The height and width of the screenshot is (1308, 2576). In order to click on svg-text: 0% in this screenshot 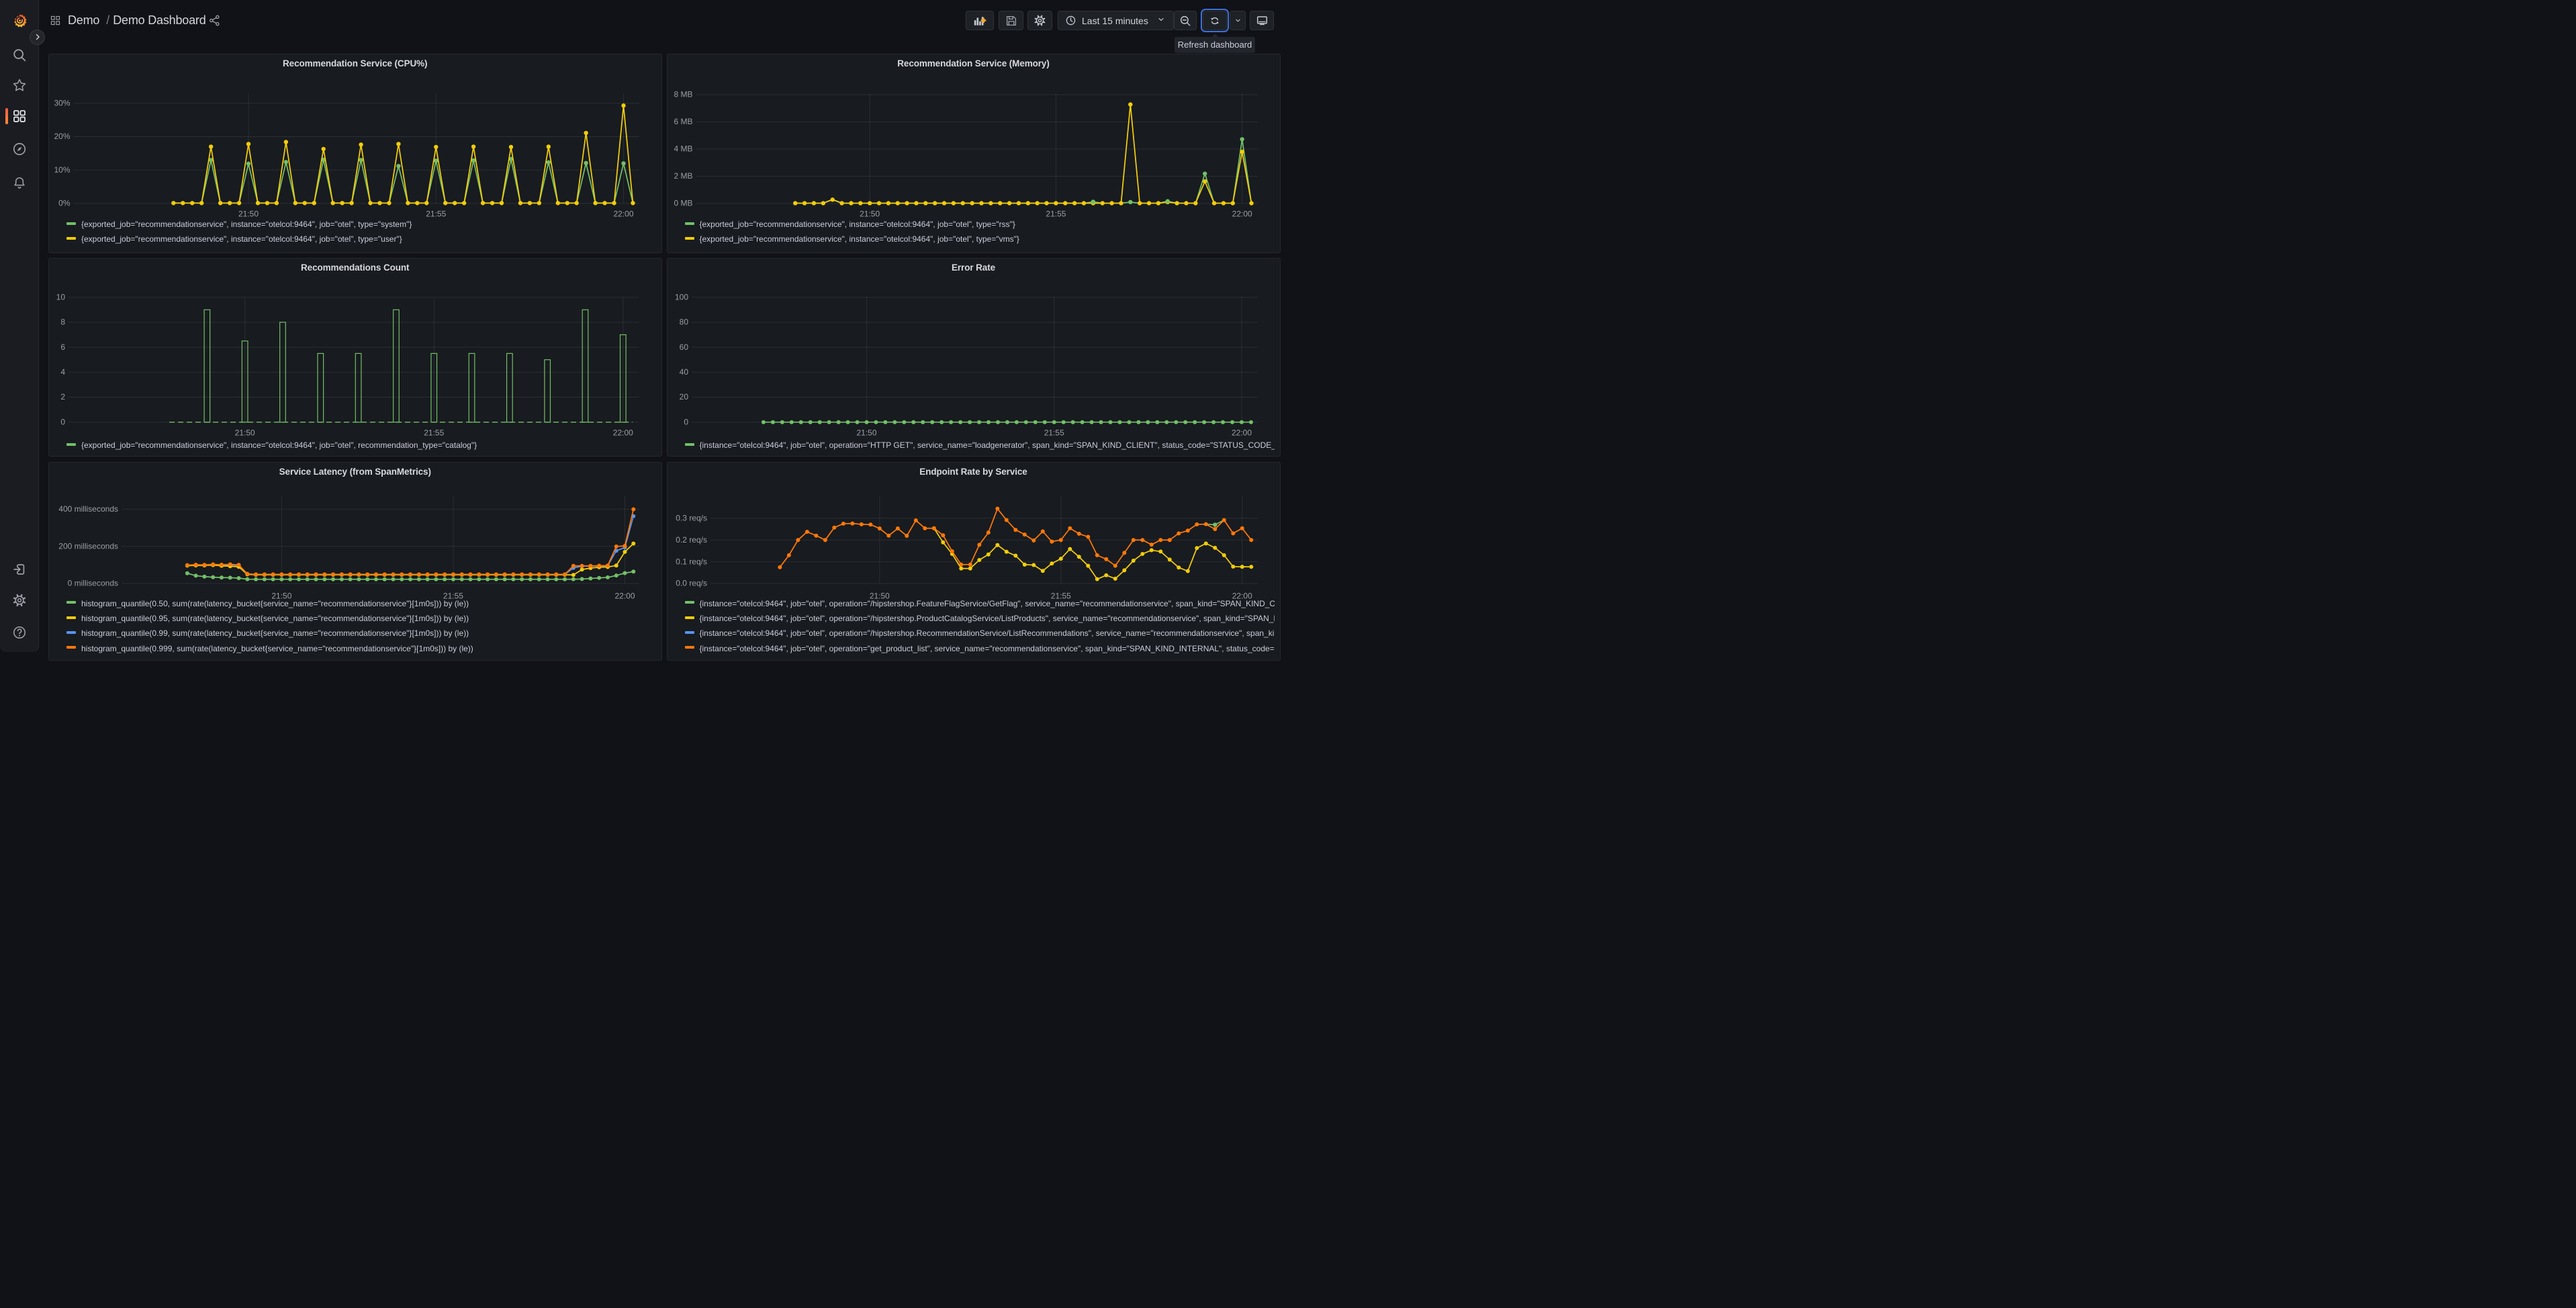, I will do `click(64, 204)`.